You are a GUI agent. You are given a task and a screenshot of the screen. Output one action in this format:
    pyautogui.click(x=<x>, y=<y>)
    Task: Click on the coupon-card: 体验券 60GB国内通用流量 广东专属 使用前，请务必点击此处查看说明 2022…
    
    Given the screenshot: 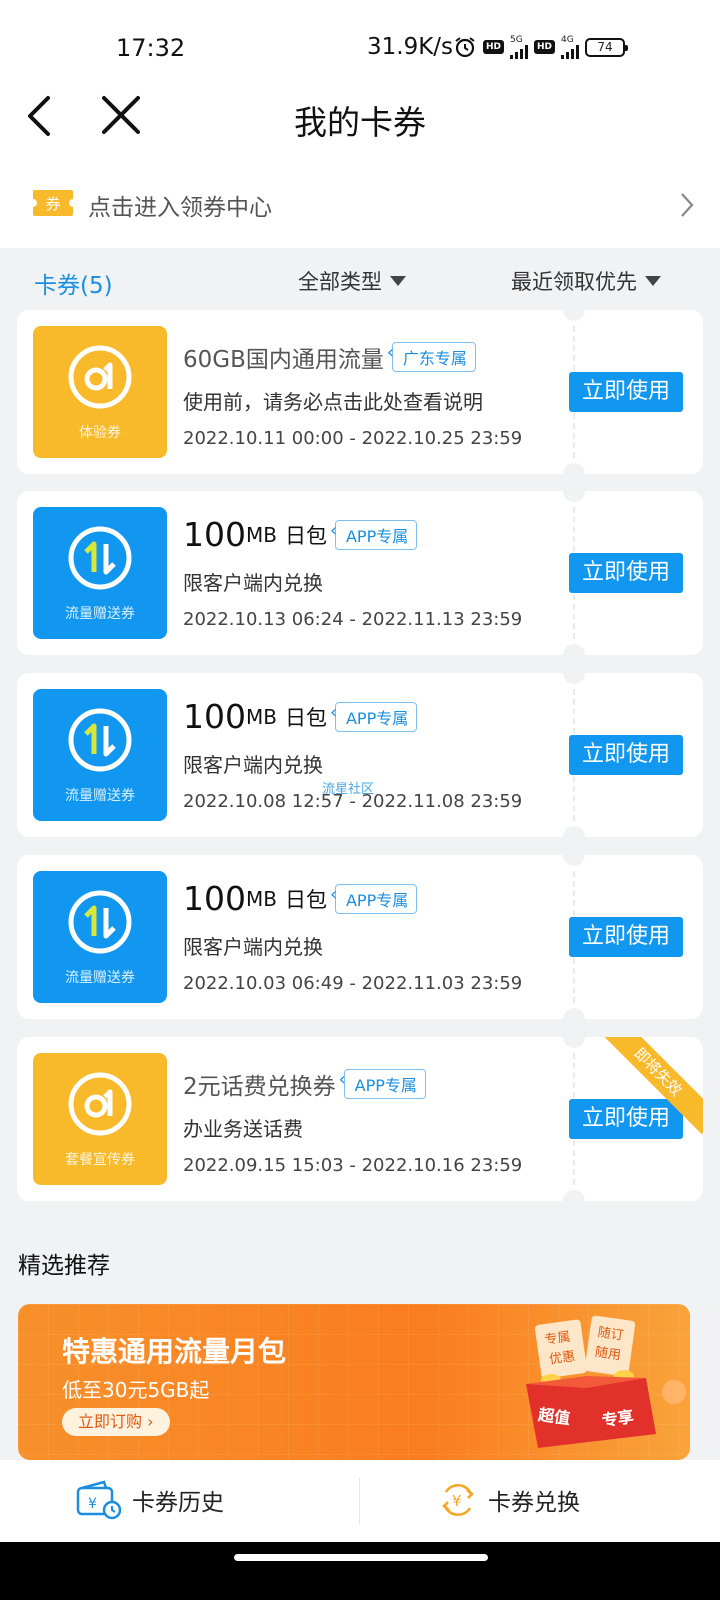 What is the action you would take?
    pyautogui.click(x=360, y=392)
    